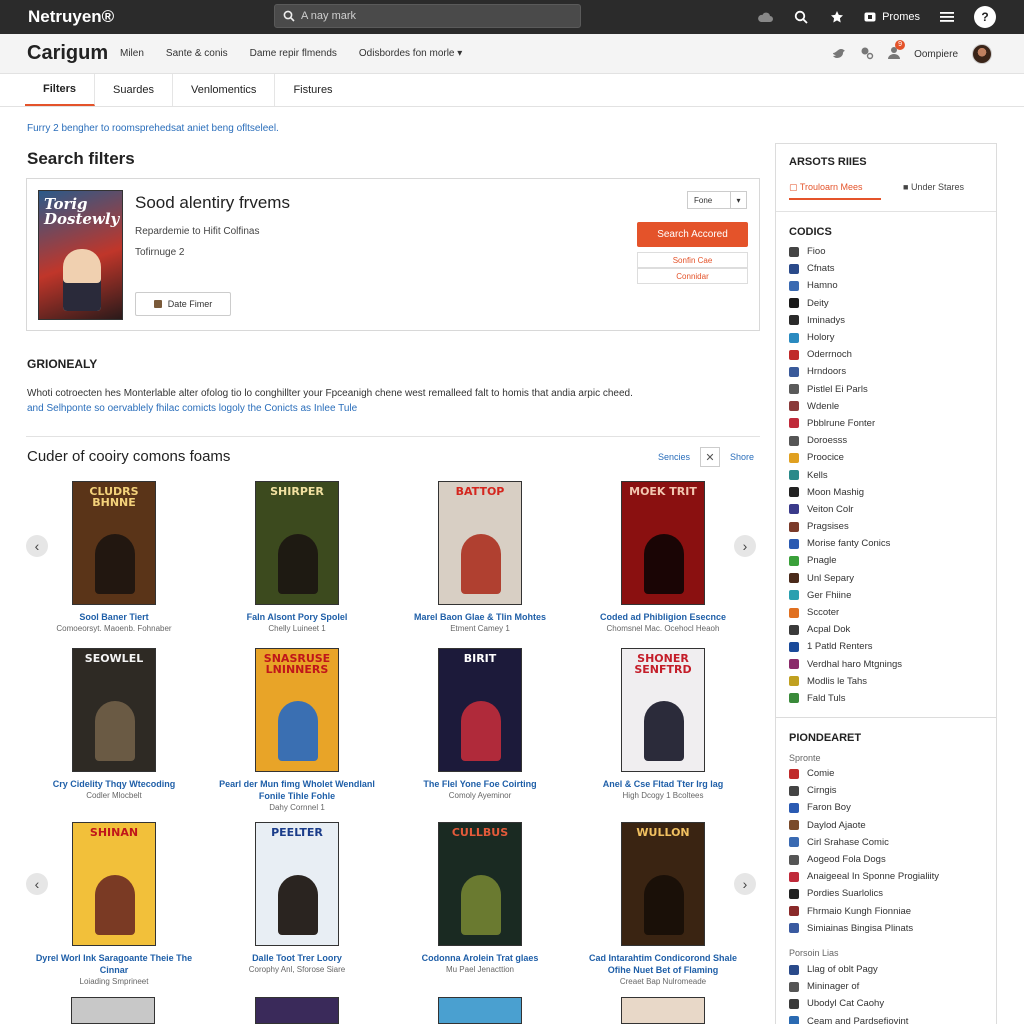  Describe the element at coordinates (845, 251) in the screenshot. I see `sidebar-list-item: Fioo` at that location.